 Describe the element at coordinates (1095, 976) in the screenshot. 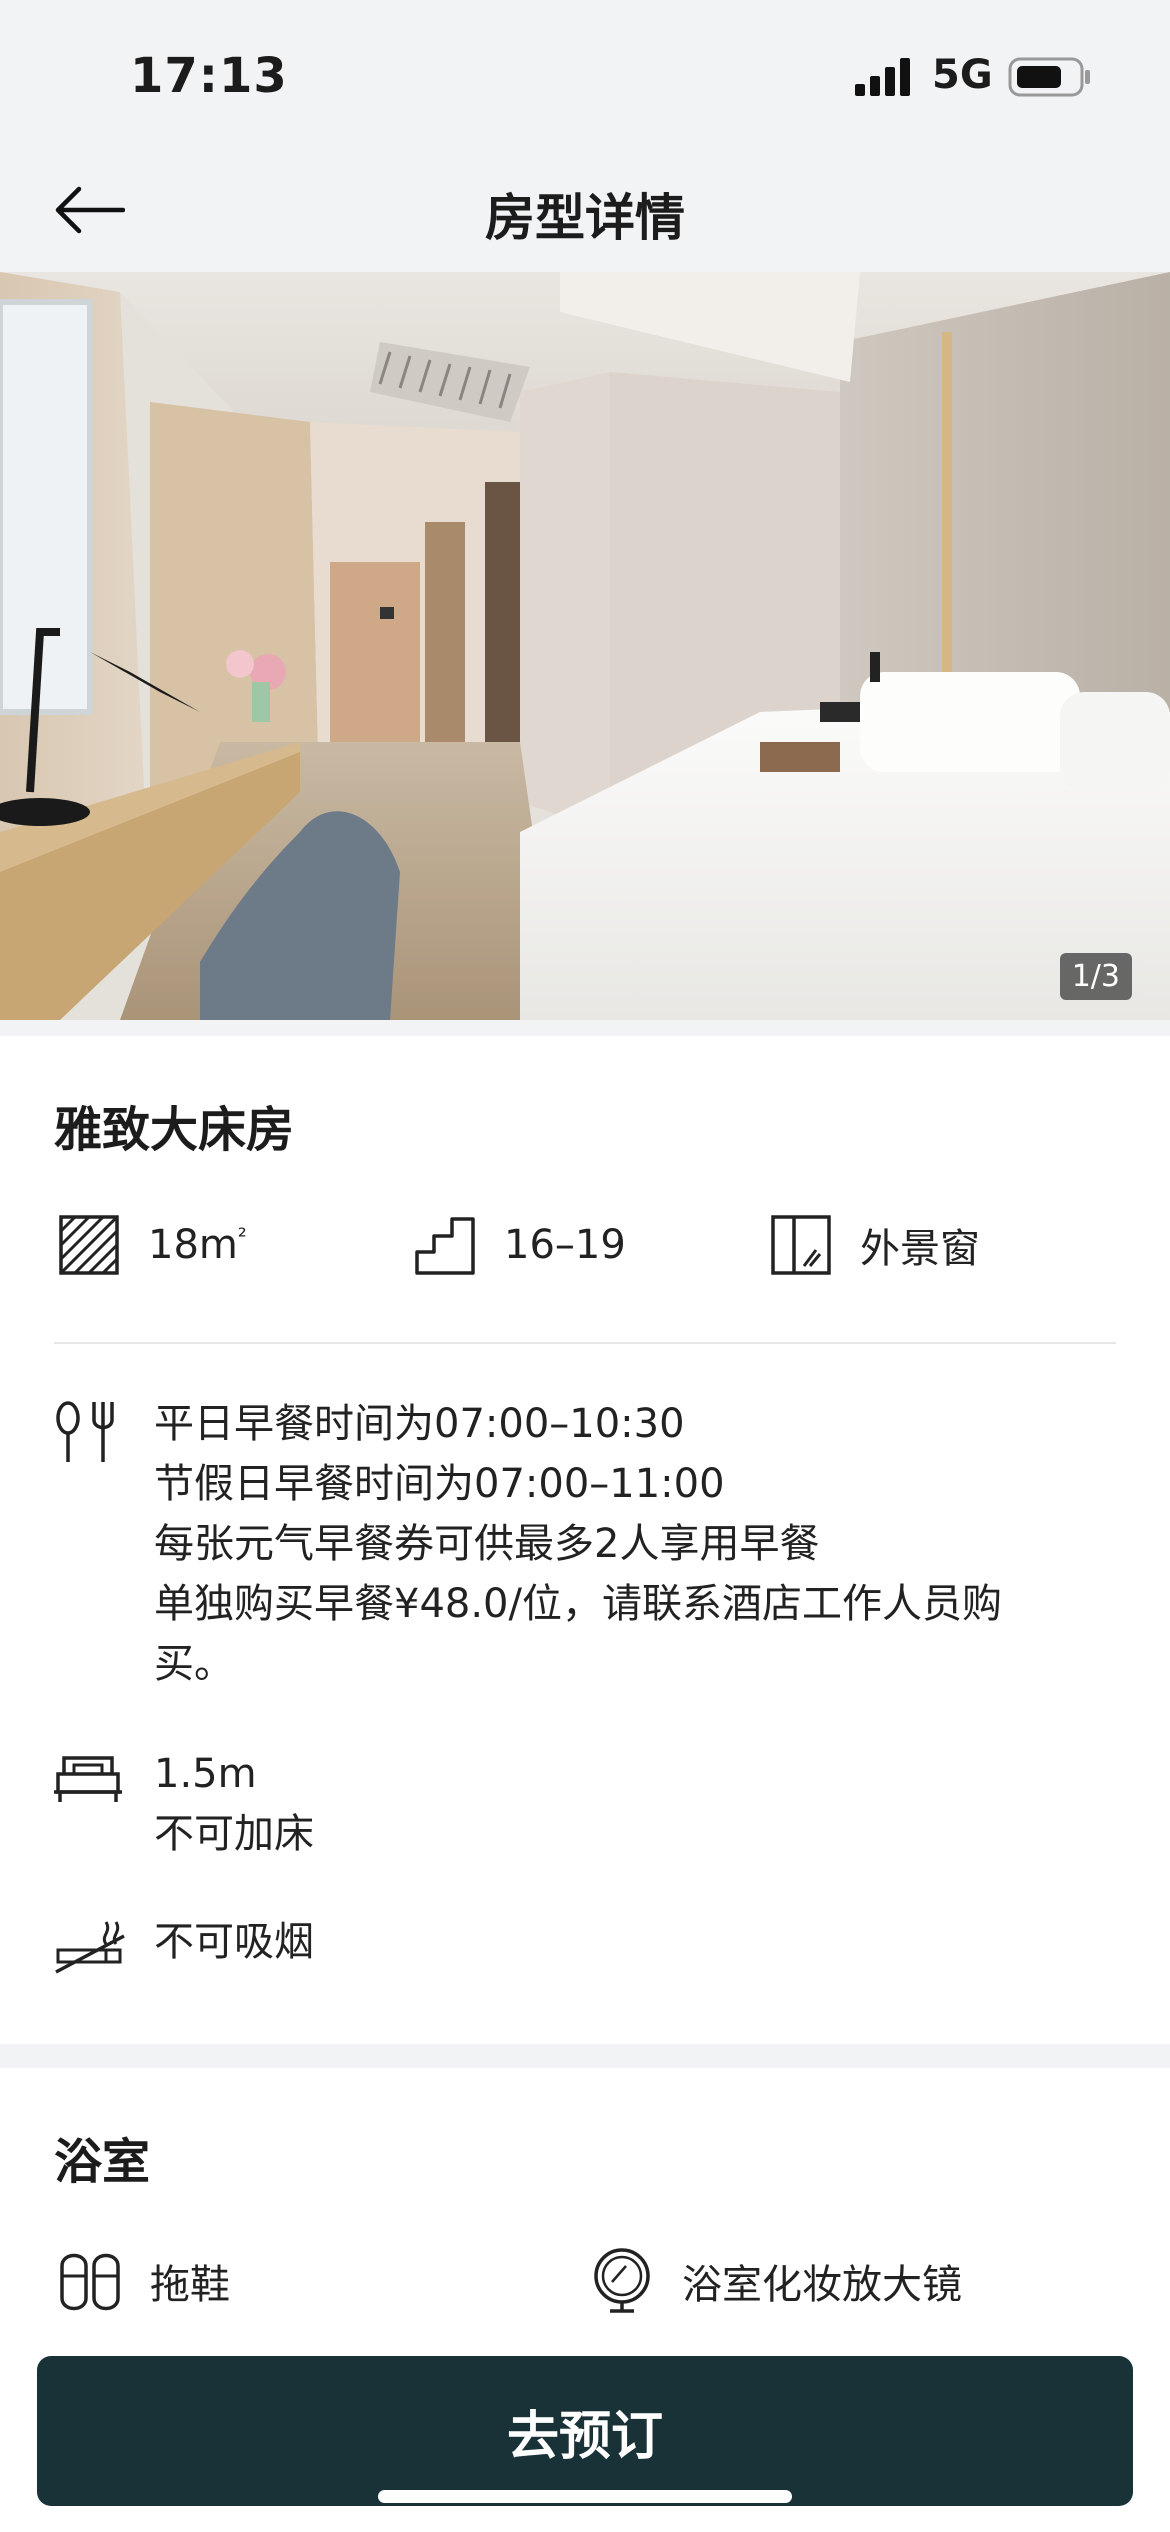

I see `photo-counter: 1/3` at that location.